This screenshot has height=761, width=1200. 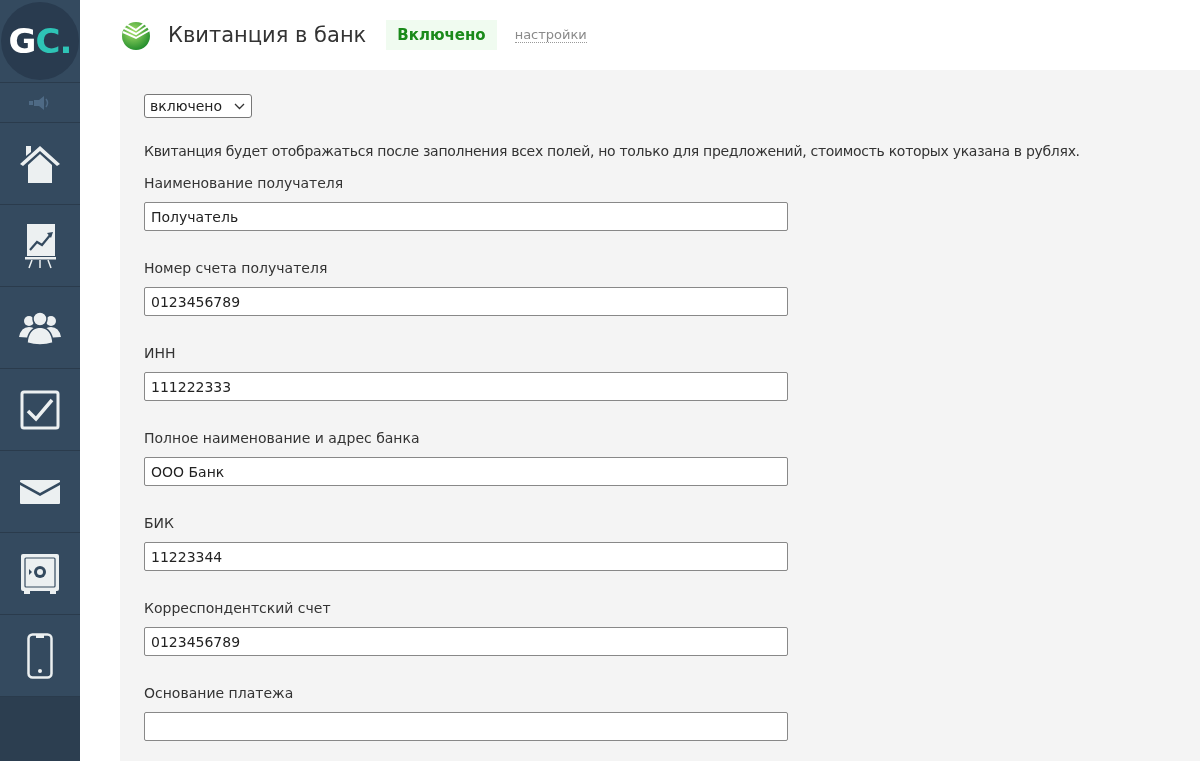 I want to click on page-title: Квитанция в банк, so click(x=267, y=35).